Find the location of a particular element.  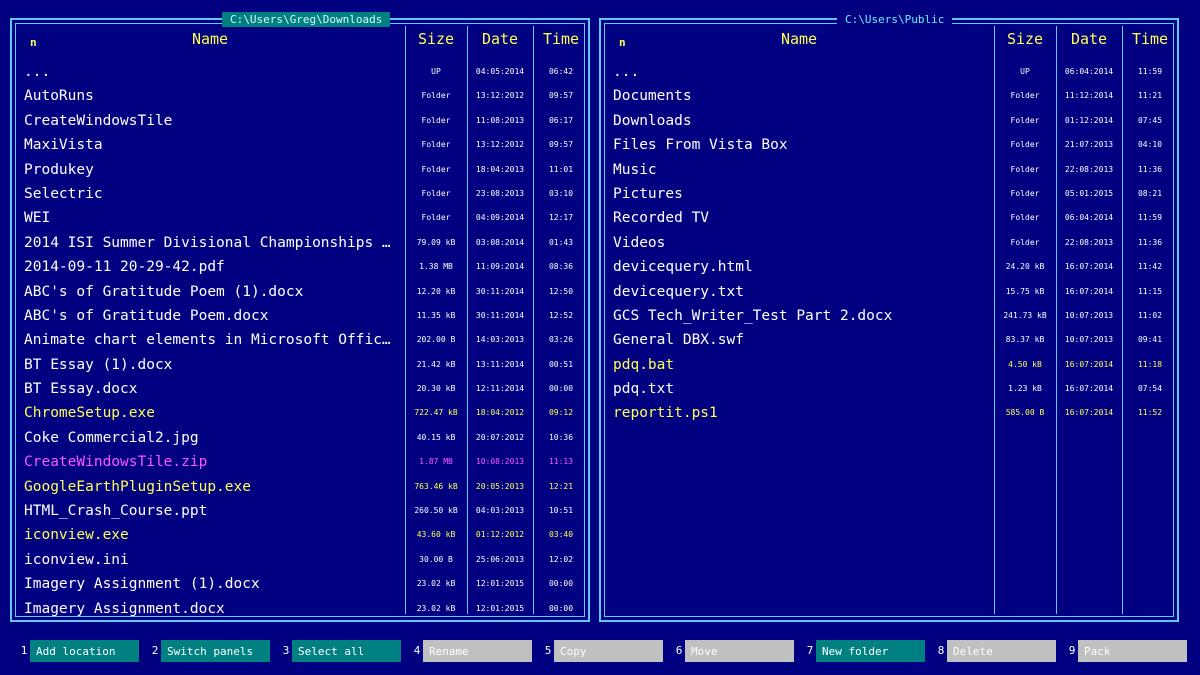

file-size: 1.87 MB is located at coordinates (436, 462).